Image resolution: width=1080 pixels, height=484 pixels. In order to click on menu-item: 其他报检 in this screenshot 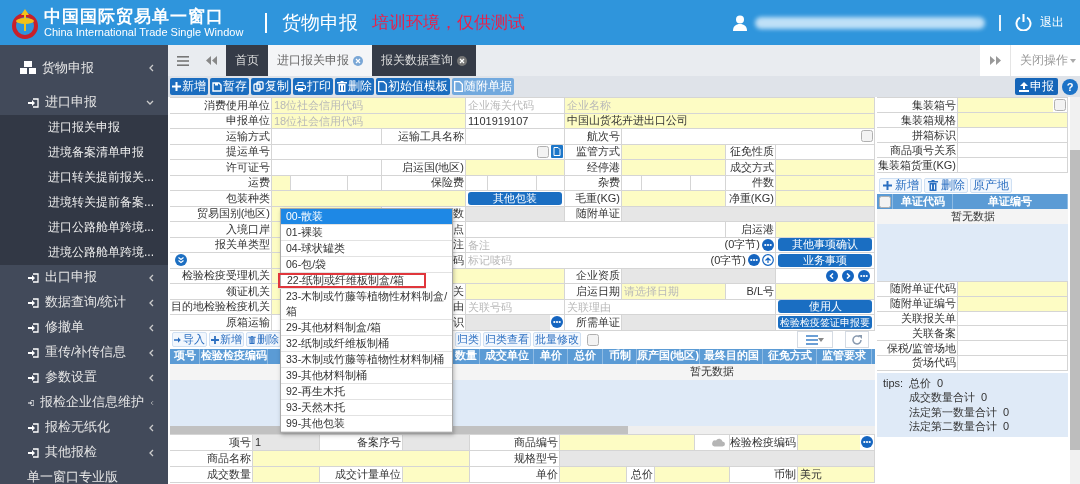, I will do `click(84, 452)`.